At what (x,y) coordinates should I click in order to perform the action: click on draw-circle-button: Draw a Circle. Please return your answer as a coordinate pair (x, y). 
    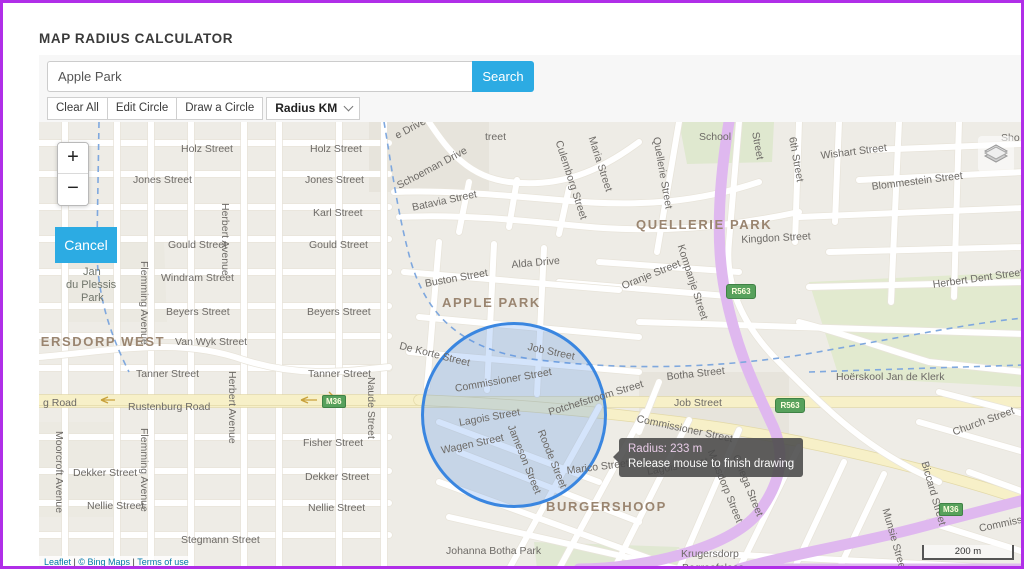
    Looking at the image, I should click on (220, 108).